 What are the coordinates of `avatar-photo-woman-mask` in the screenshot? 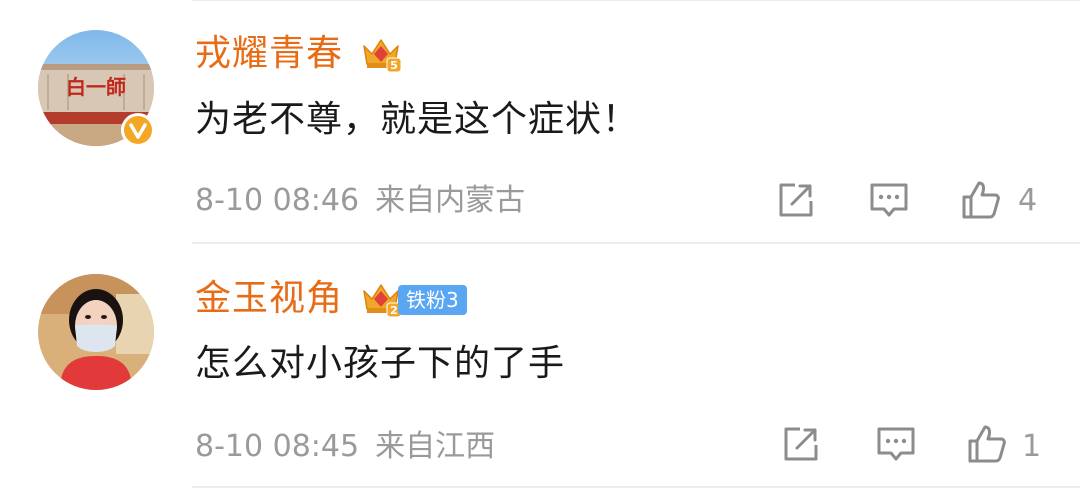 It's located at (96, 332).